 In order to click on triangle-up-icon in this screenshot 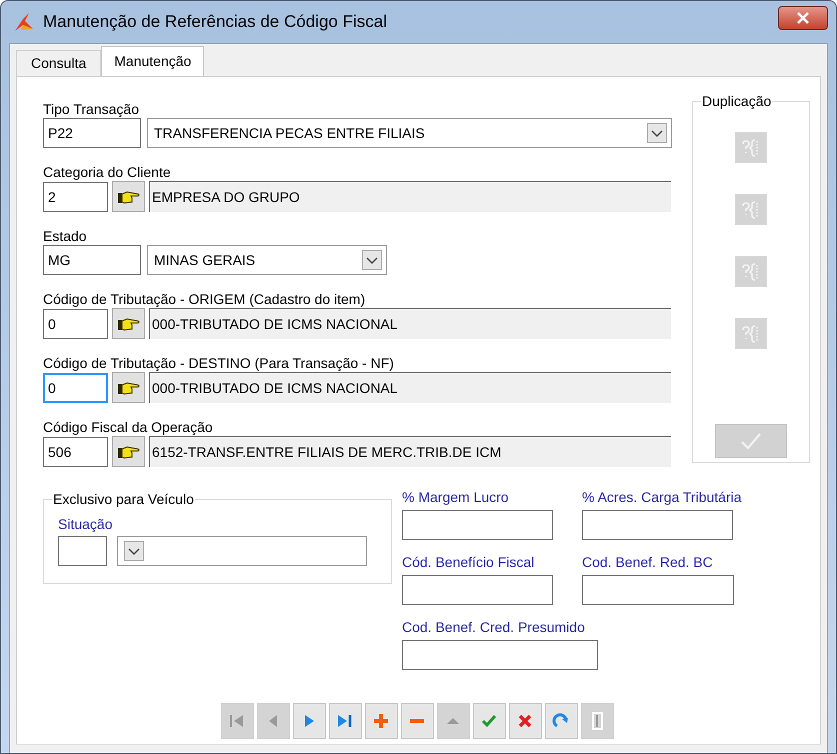, I will do `click(453, 721)`.